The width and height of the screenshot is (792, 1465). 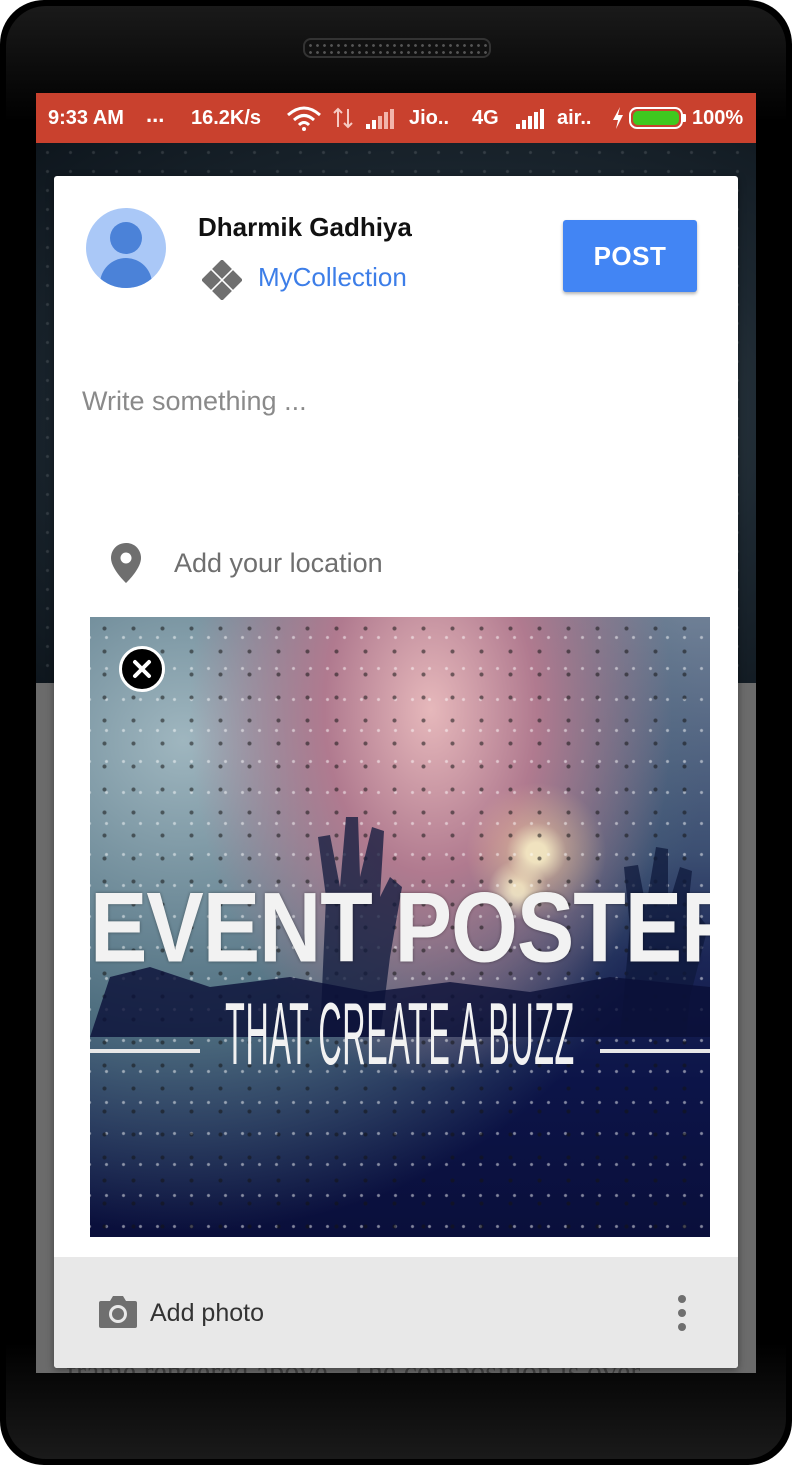 What do you see at coordinates (380, 119) in the screenshot?
I see `signal-weak-icon` at bounding box center [380, 119].